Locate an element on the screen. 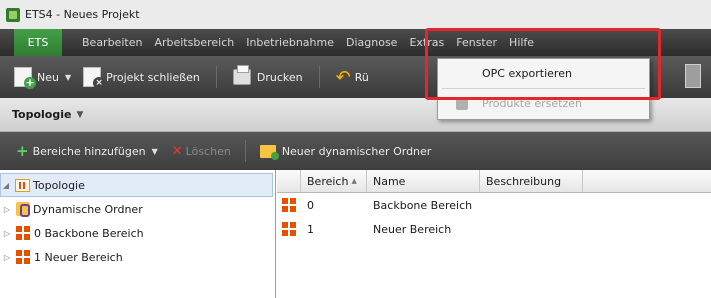  menu-ets: ETS is located at coordinates (38, 42).